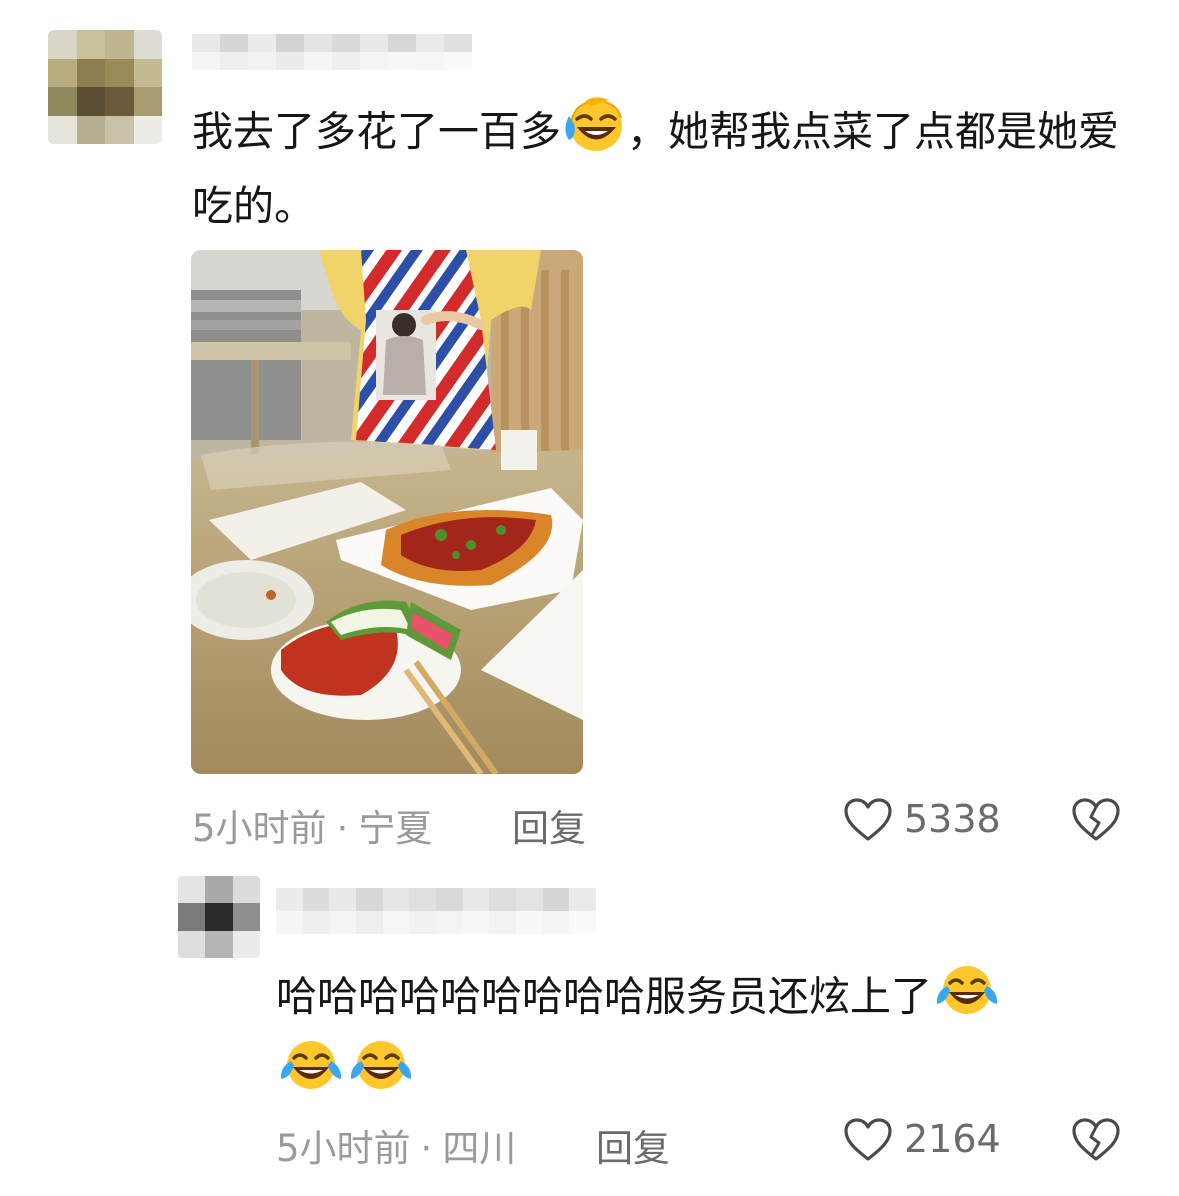 The image size is (1179, 1196). What do you see at coordinates (657, 167) in the screenshot?
I see `comment-text: 我去了多花了一百多 ，她帮我点菜了点都是她爱吃的。` at bounding box center [657, 167].